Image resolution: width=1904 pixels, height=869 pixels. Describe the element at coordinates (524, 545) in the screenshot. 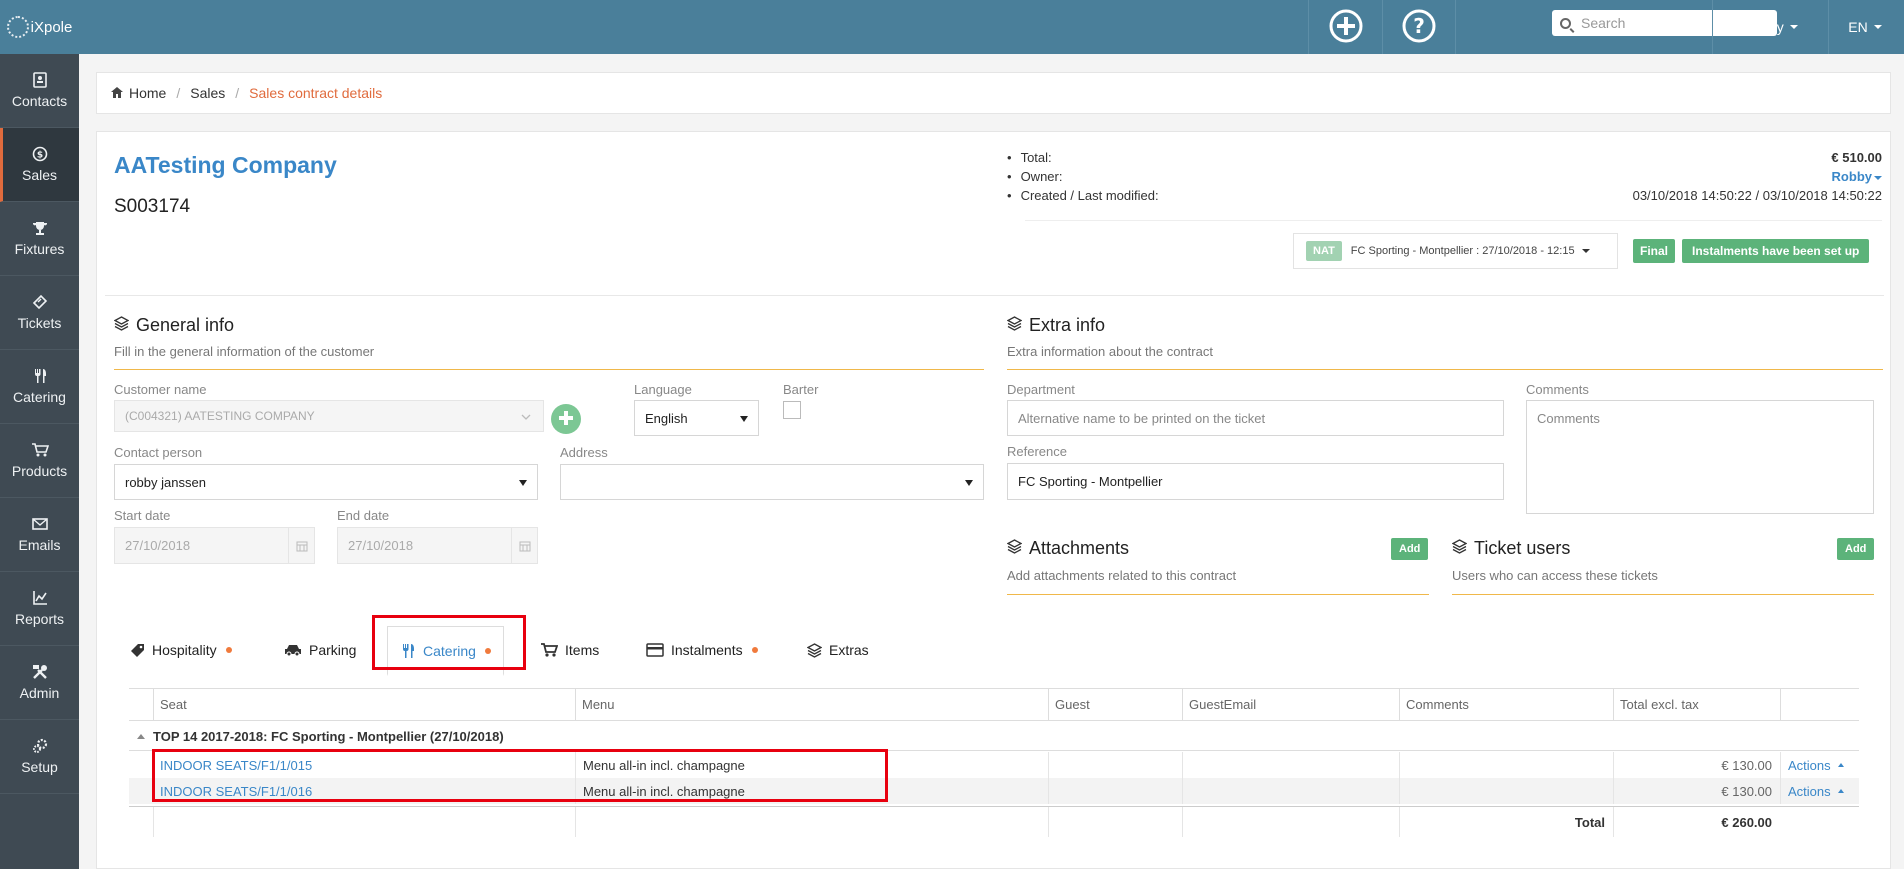

I see `calendar-icon` at that location.